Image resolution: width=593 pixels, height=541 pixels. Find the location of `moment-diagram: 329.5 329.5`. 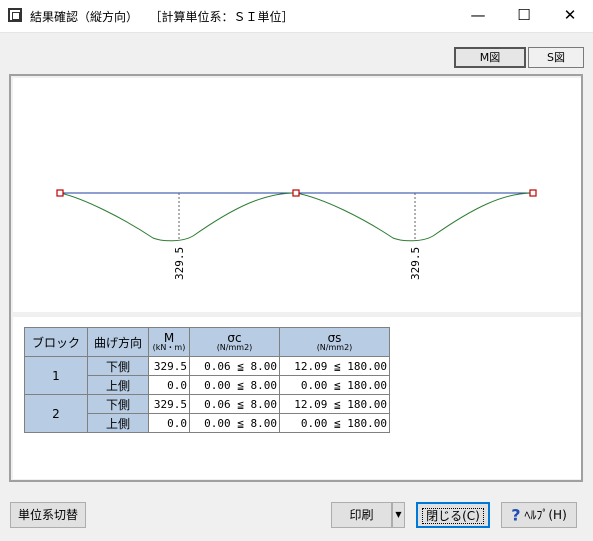

moment-diagram: 329.5 329.5 is located at coordinates (296, 234).